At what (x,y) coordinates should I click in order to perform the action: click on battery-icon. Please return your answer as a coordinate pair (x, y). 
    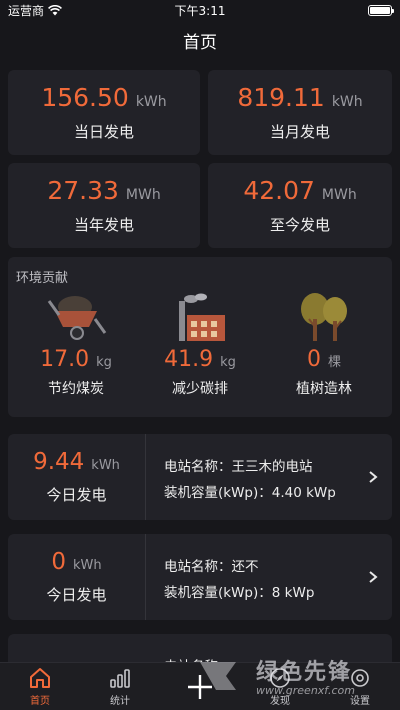
    Looking at the image, I should click on (381, 10).